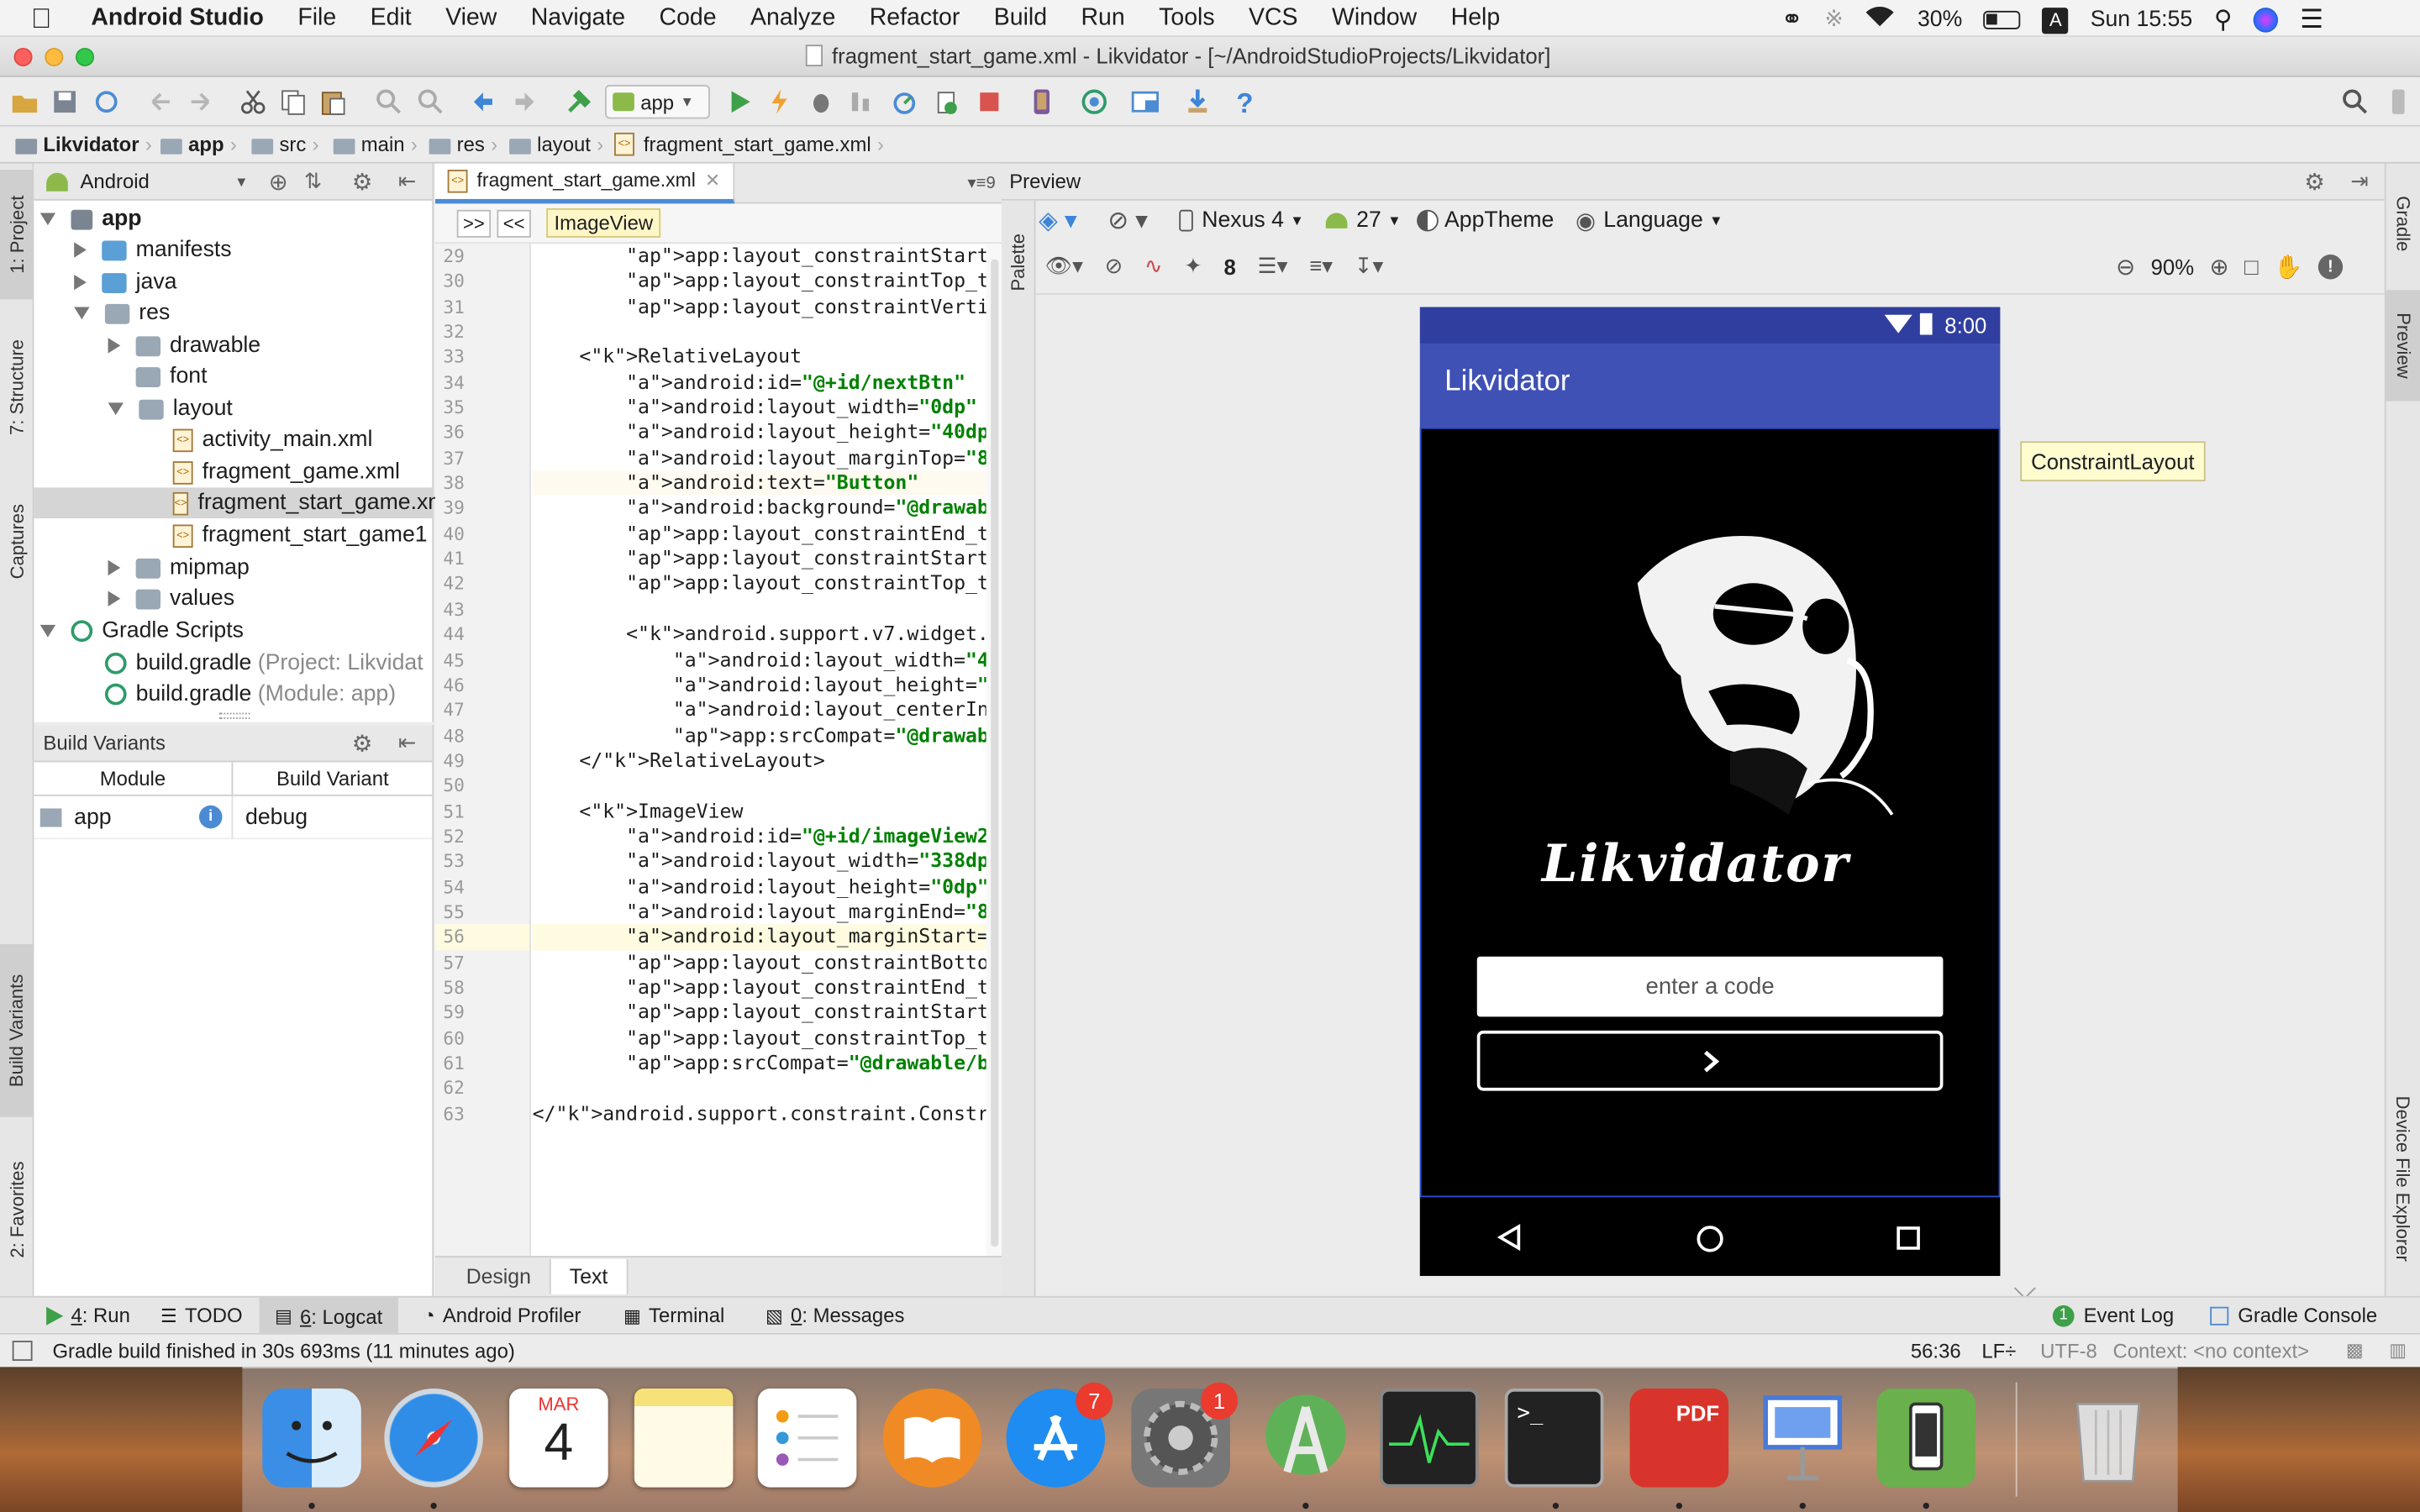 This screenshot has height=1512, width=2420. What do you see at coordinates (759, 685) in the screenshot?
I see `code-line: "a">android:layout_height="40dp` at bounding box center [759, 685].